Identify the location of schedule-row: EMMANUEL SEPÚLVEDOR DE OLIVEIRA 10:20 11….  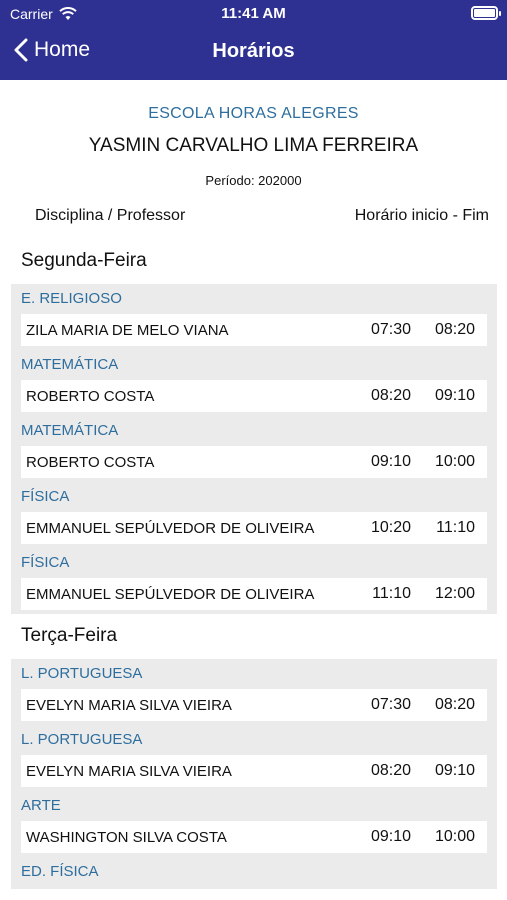
(254, 528).